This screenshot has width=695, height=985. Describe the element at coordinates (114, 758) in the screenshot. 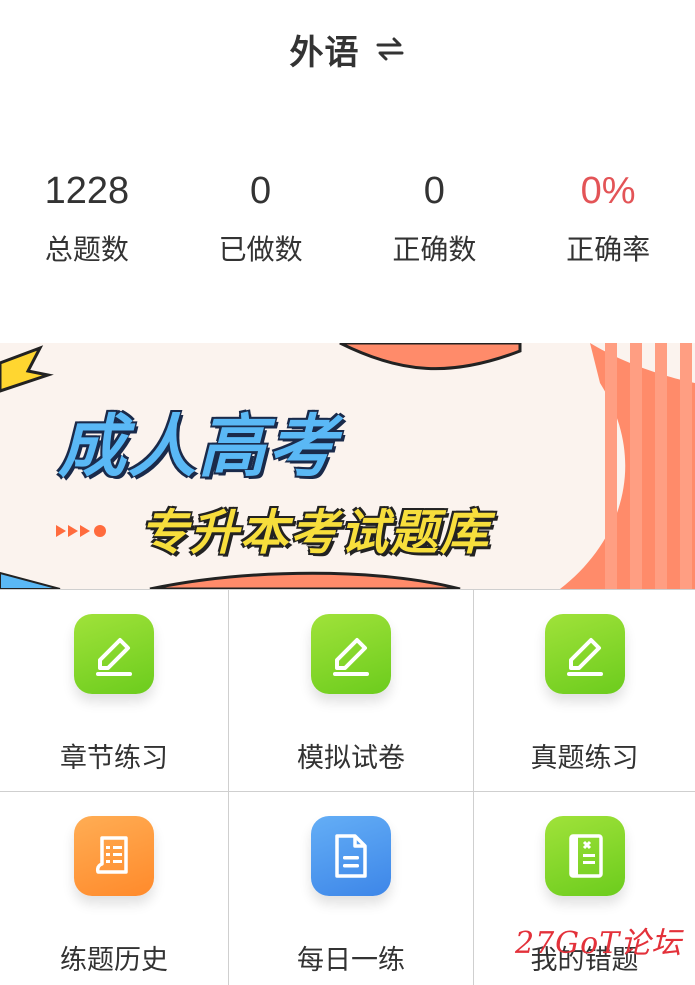

I see `menu-label: 章节练习` at that location.